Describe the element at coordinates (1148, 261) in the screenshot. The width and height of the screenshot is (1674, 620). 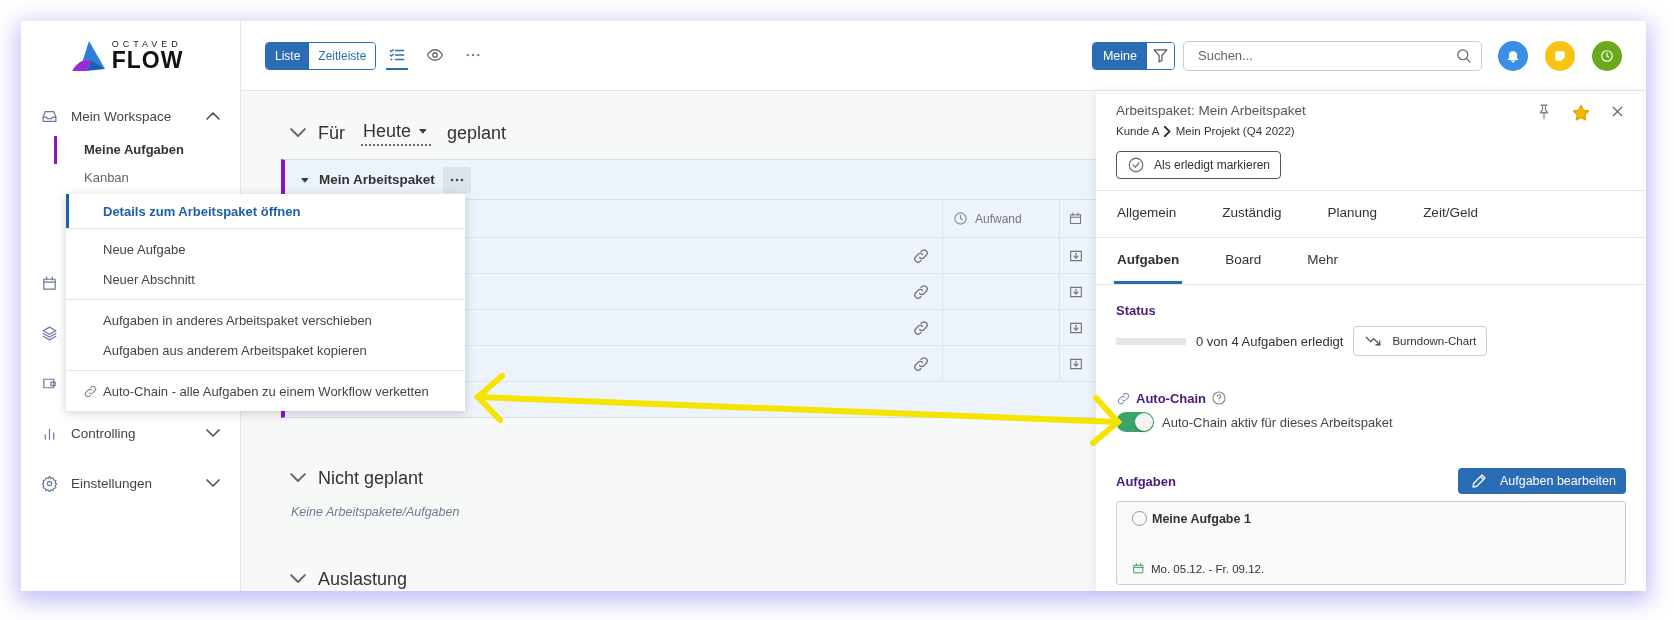
I see `tab: Aufgaben` at that location.